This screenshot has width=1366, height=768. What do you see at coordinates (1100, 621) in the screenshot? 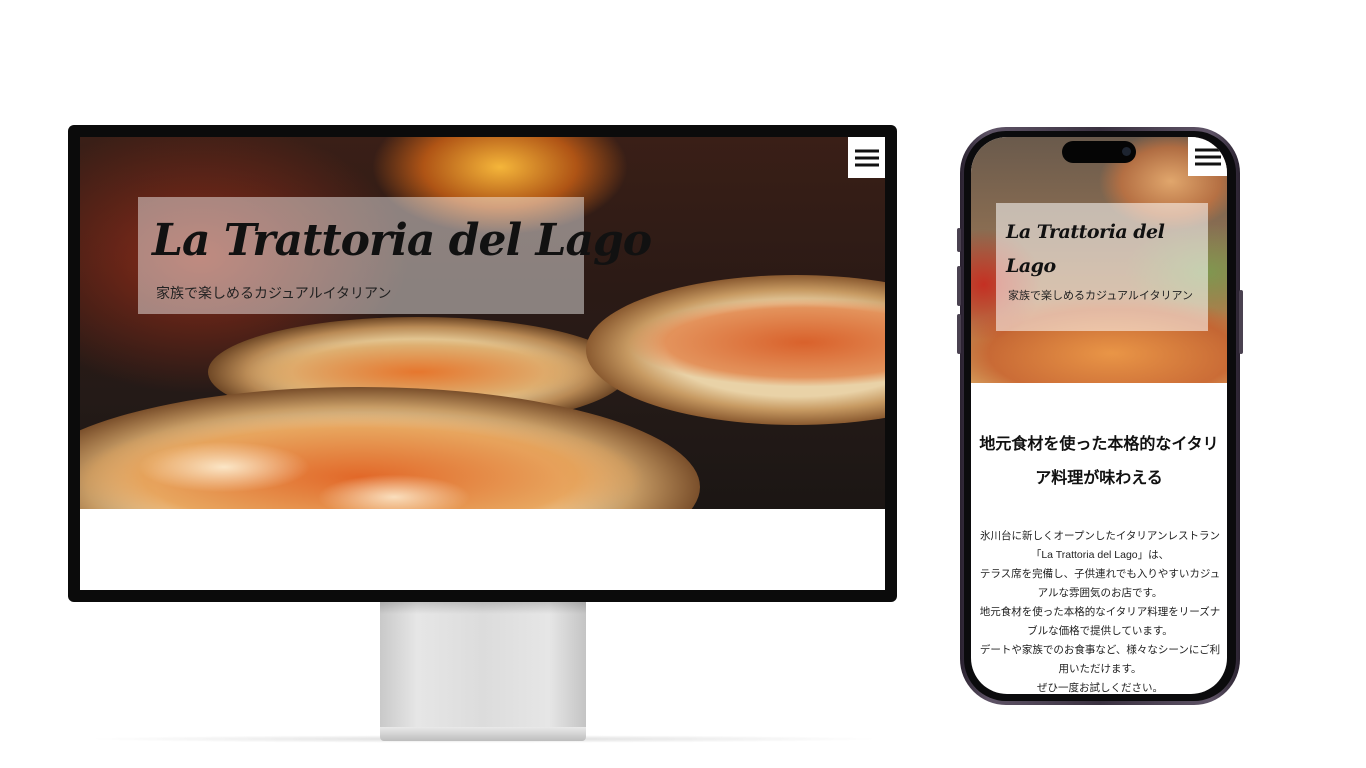
I see `intro-paragraph: 地元食材を使った本格的なイタリア料理をリーズナブルな価格で提供しています。` at bounding box center [1100, 621].